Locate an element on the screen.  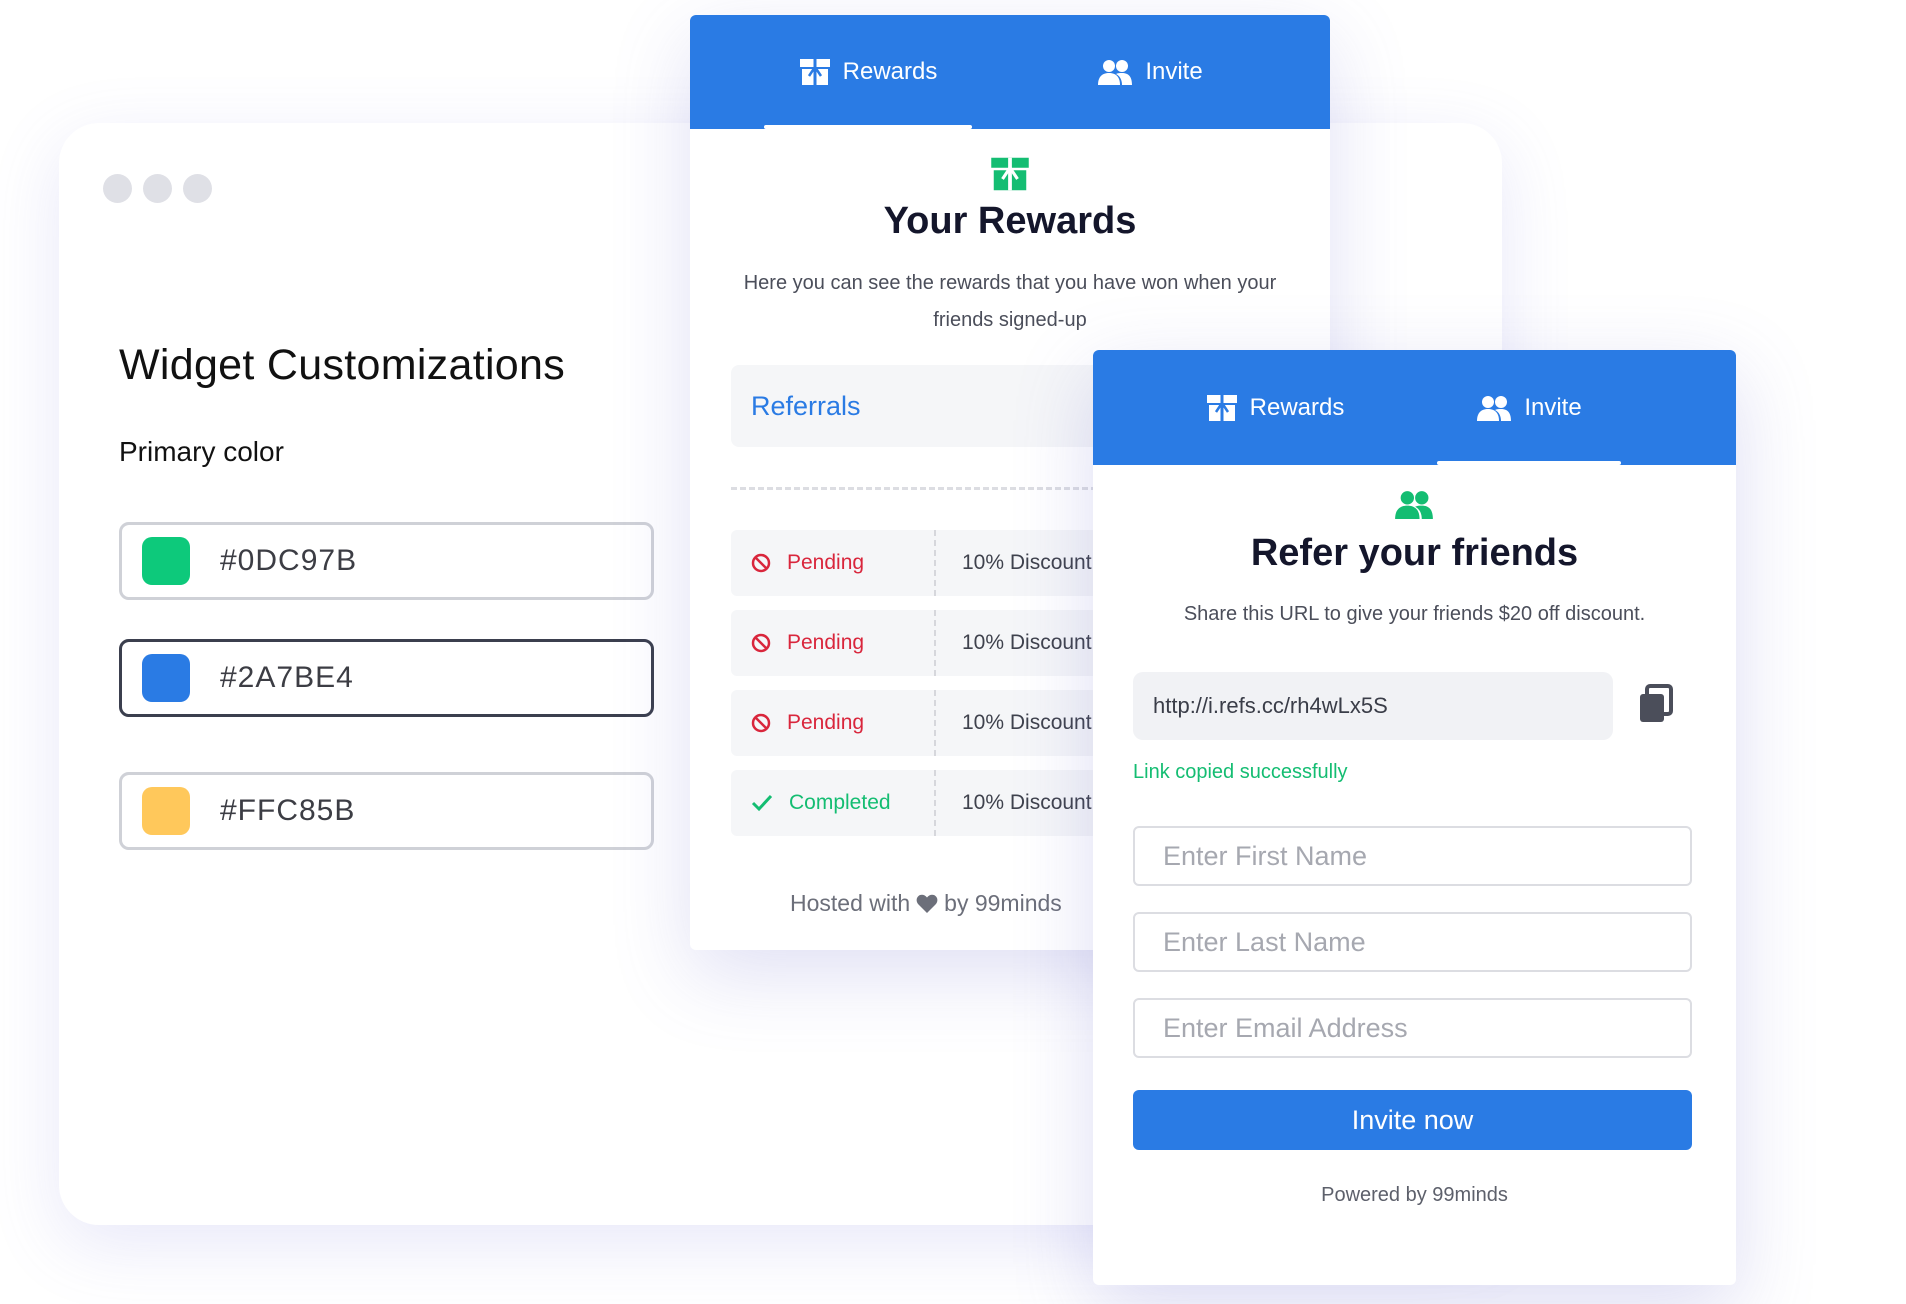
status-badge: Completed is located at coordinates (821, 803).